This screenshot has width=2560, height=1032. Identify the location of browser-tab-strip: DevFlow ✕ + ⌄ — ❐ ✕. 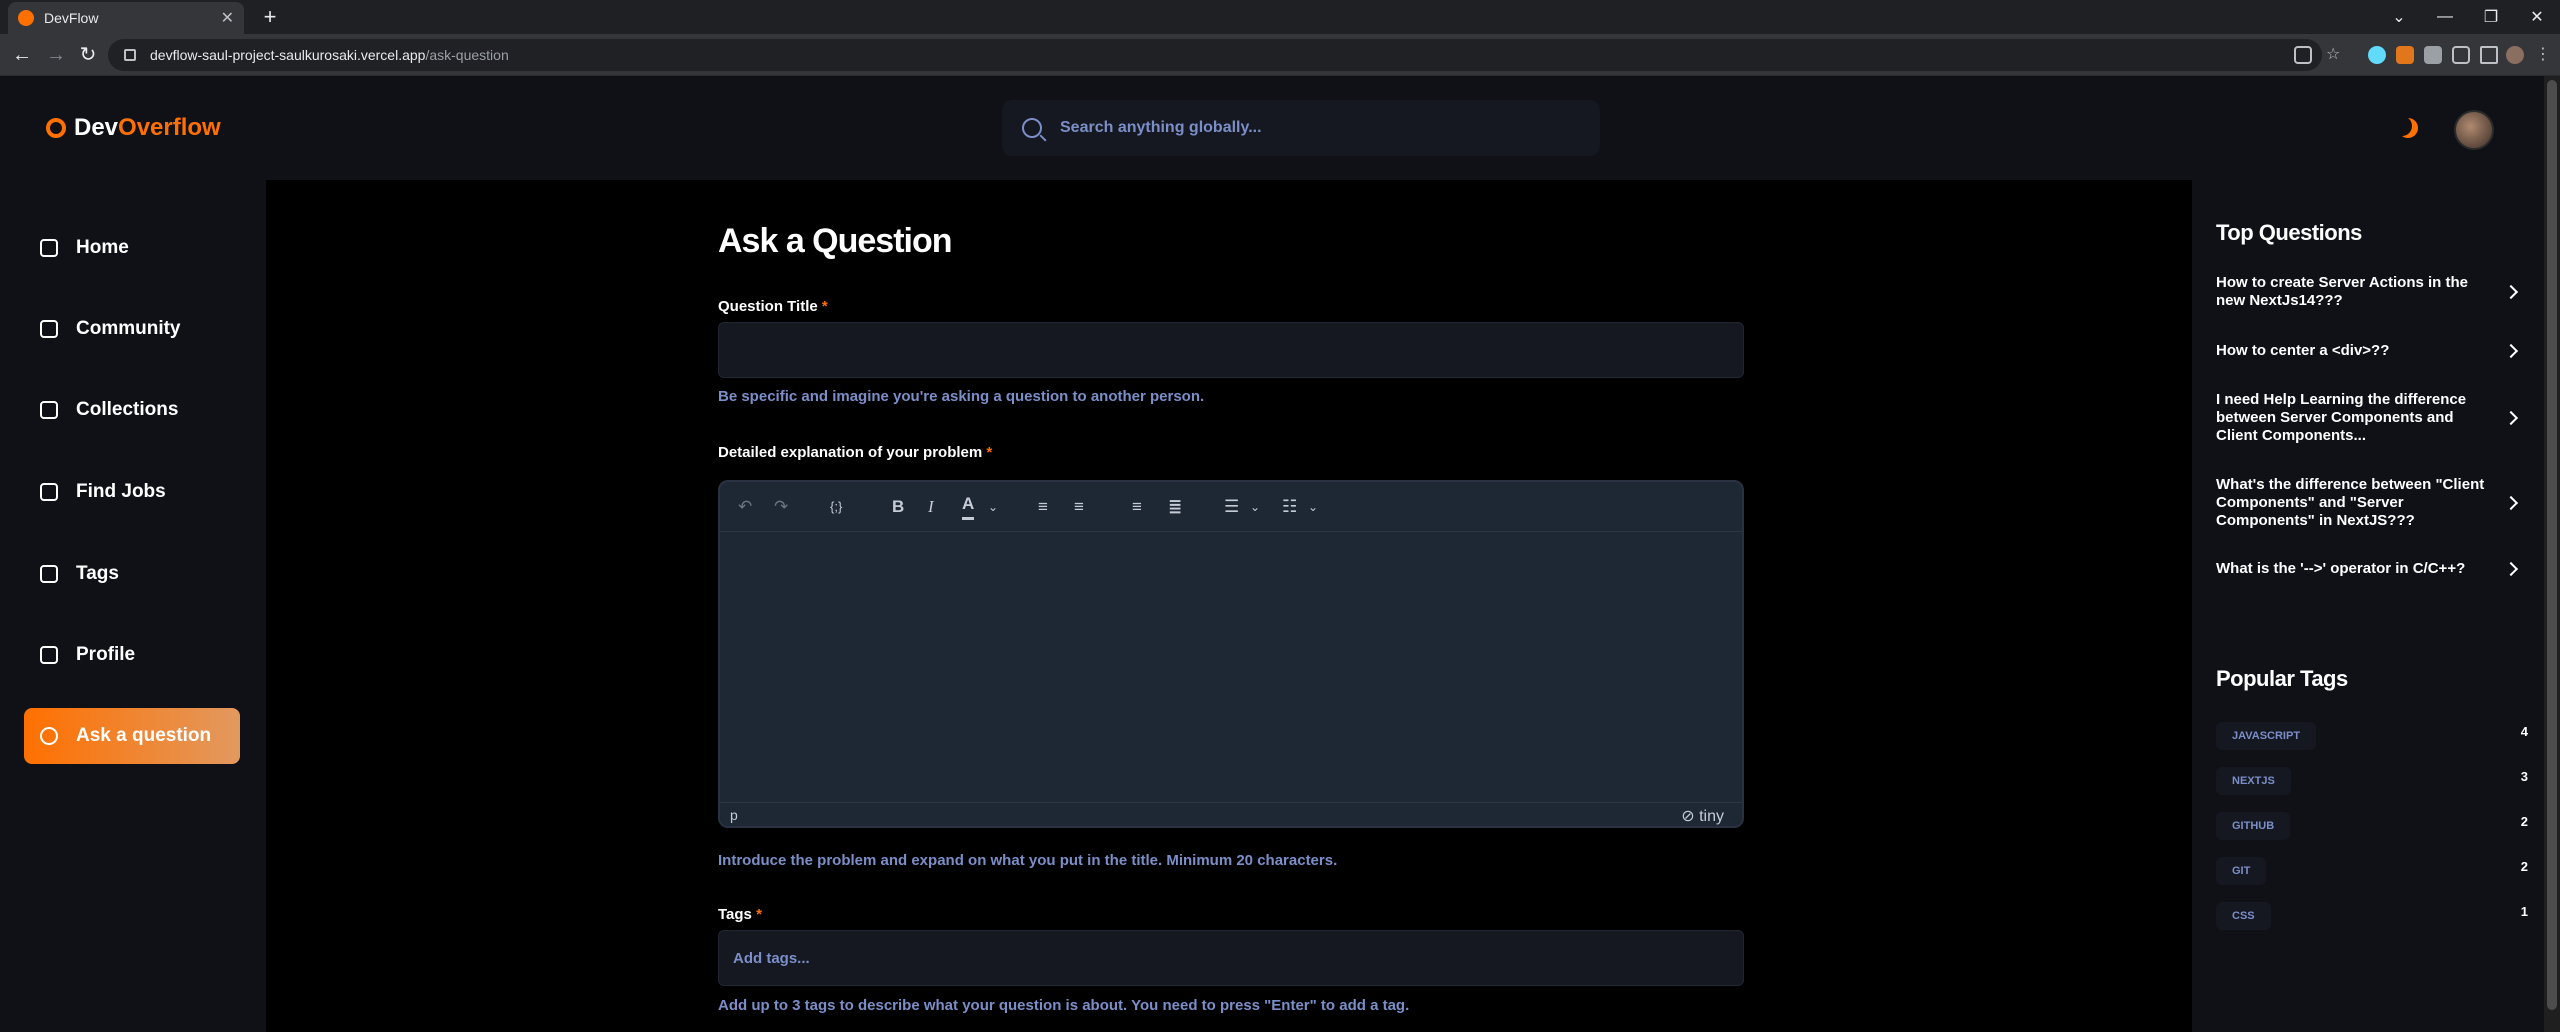
(1280, 17).